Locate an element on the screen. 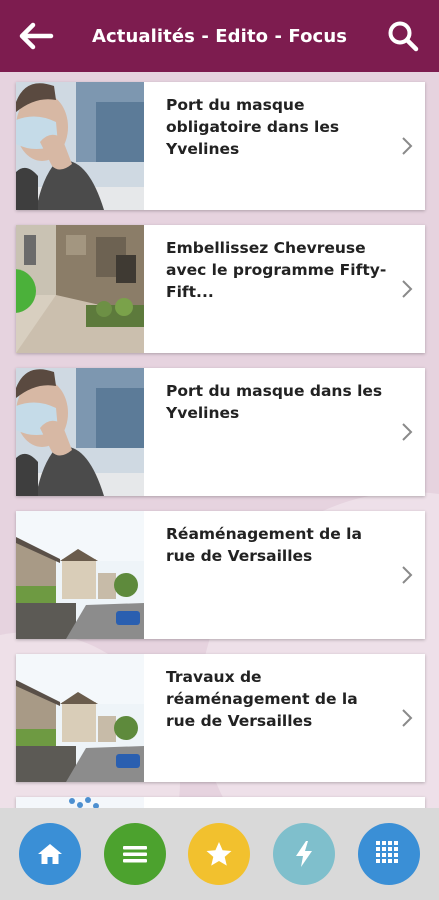  alerts-button is located at coordinates (304, 854).